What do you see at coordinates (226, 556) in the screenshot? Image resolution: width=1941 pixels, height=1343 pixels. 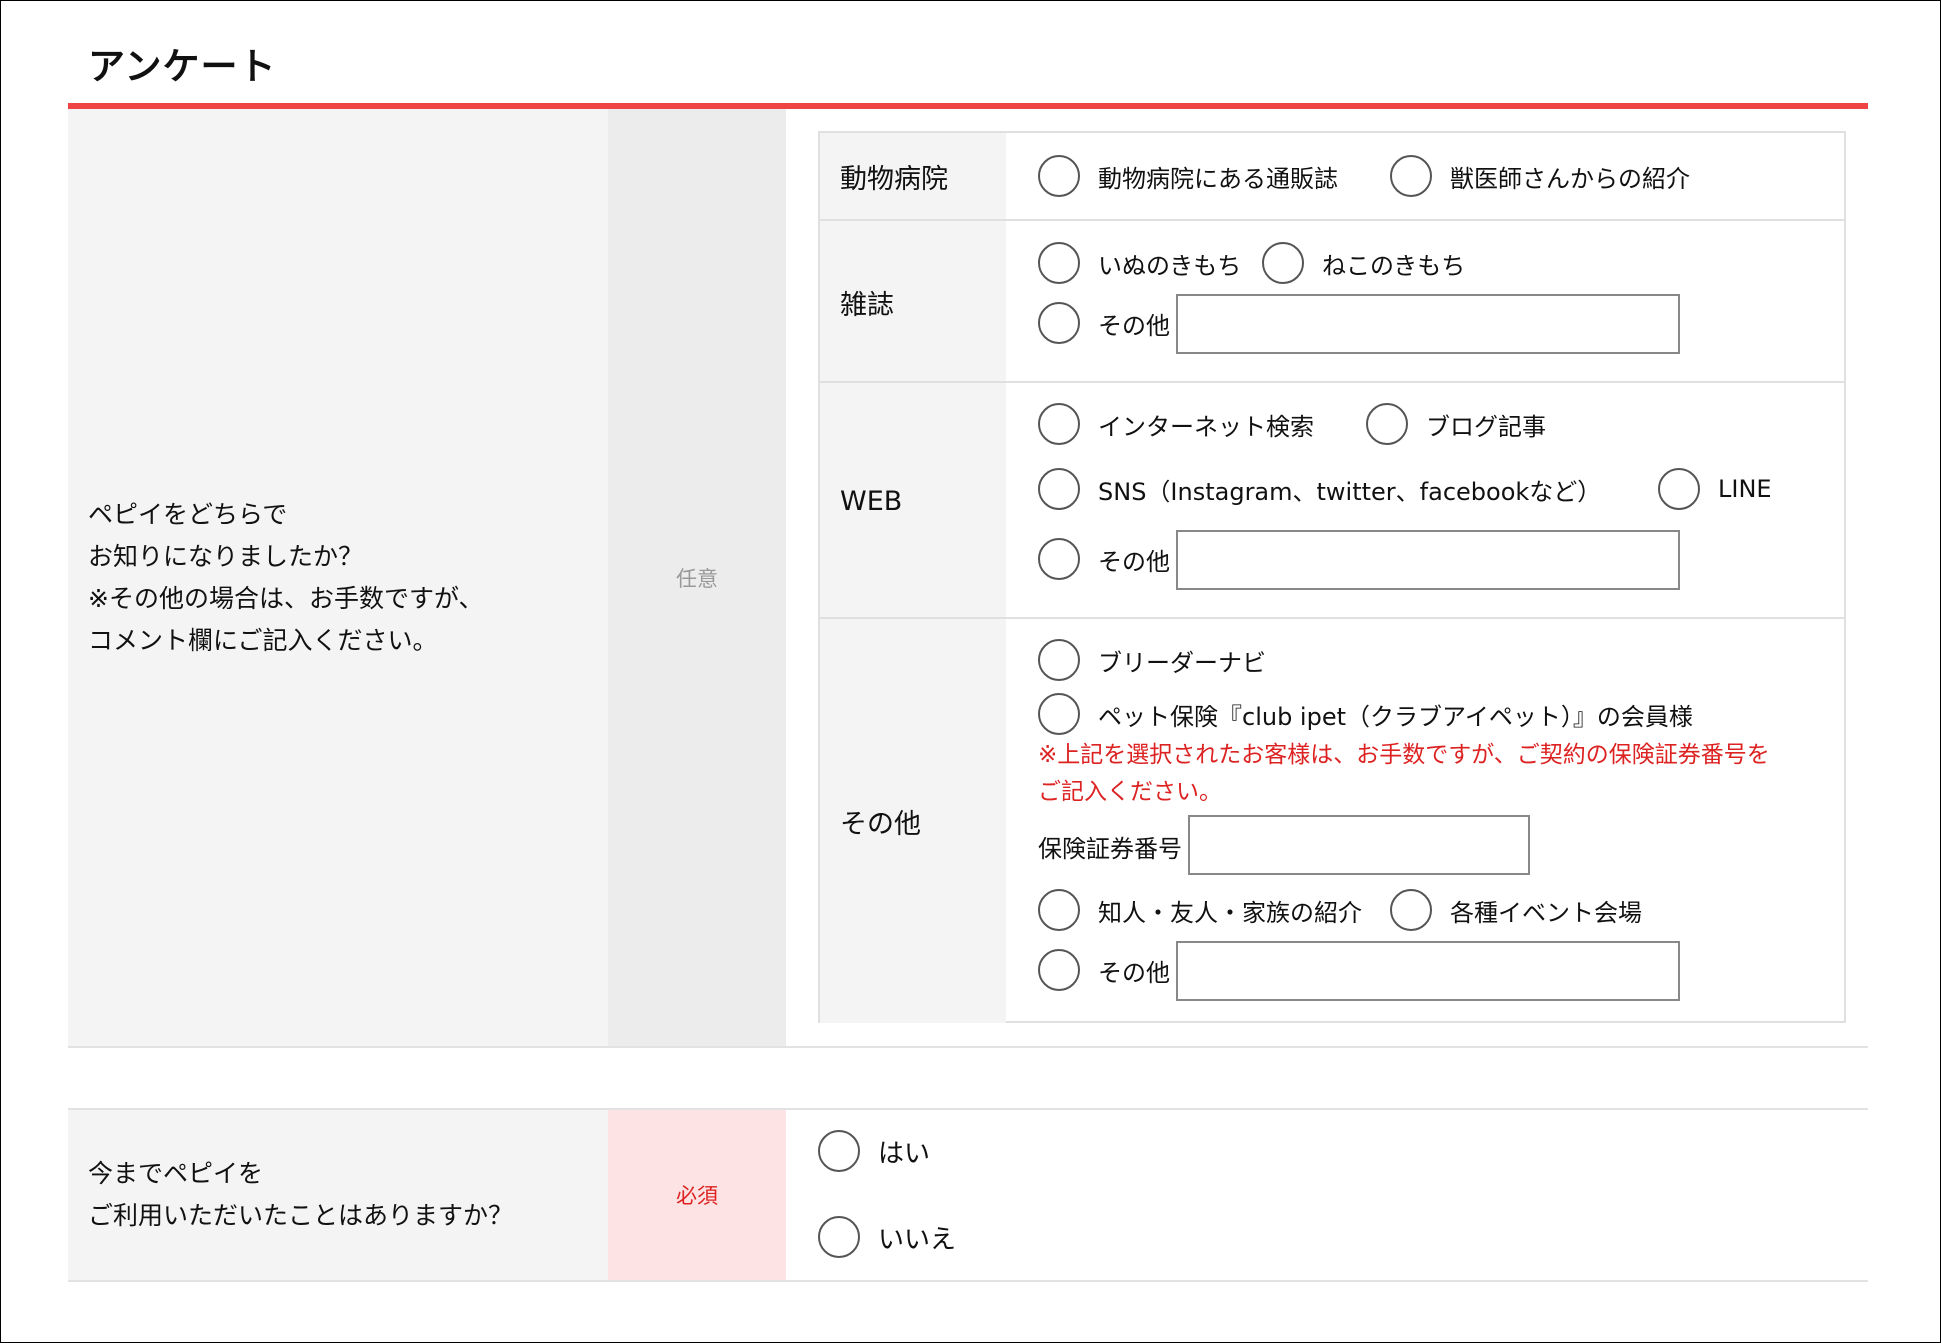 I see `q1-label-line: お知りになりましたか？` at bounding box center [226, 556].